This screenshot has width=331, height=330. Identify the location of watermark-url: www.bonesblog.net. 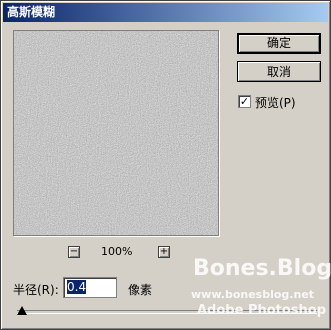
(253, 294).